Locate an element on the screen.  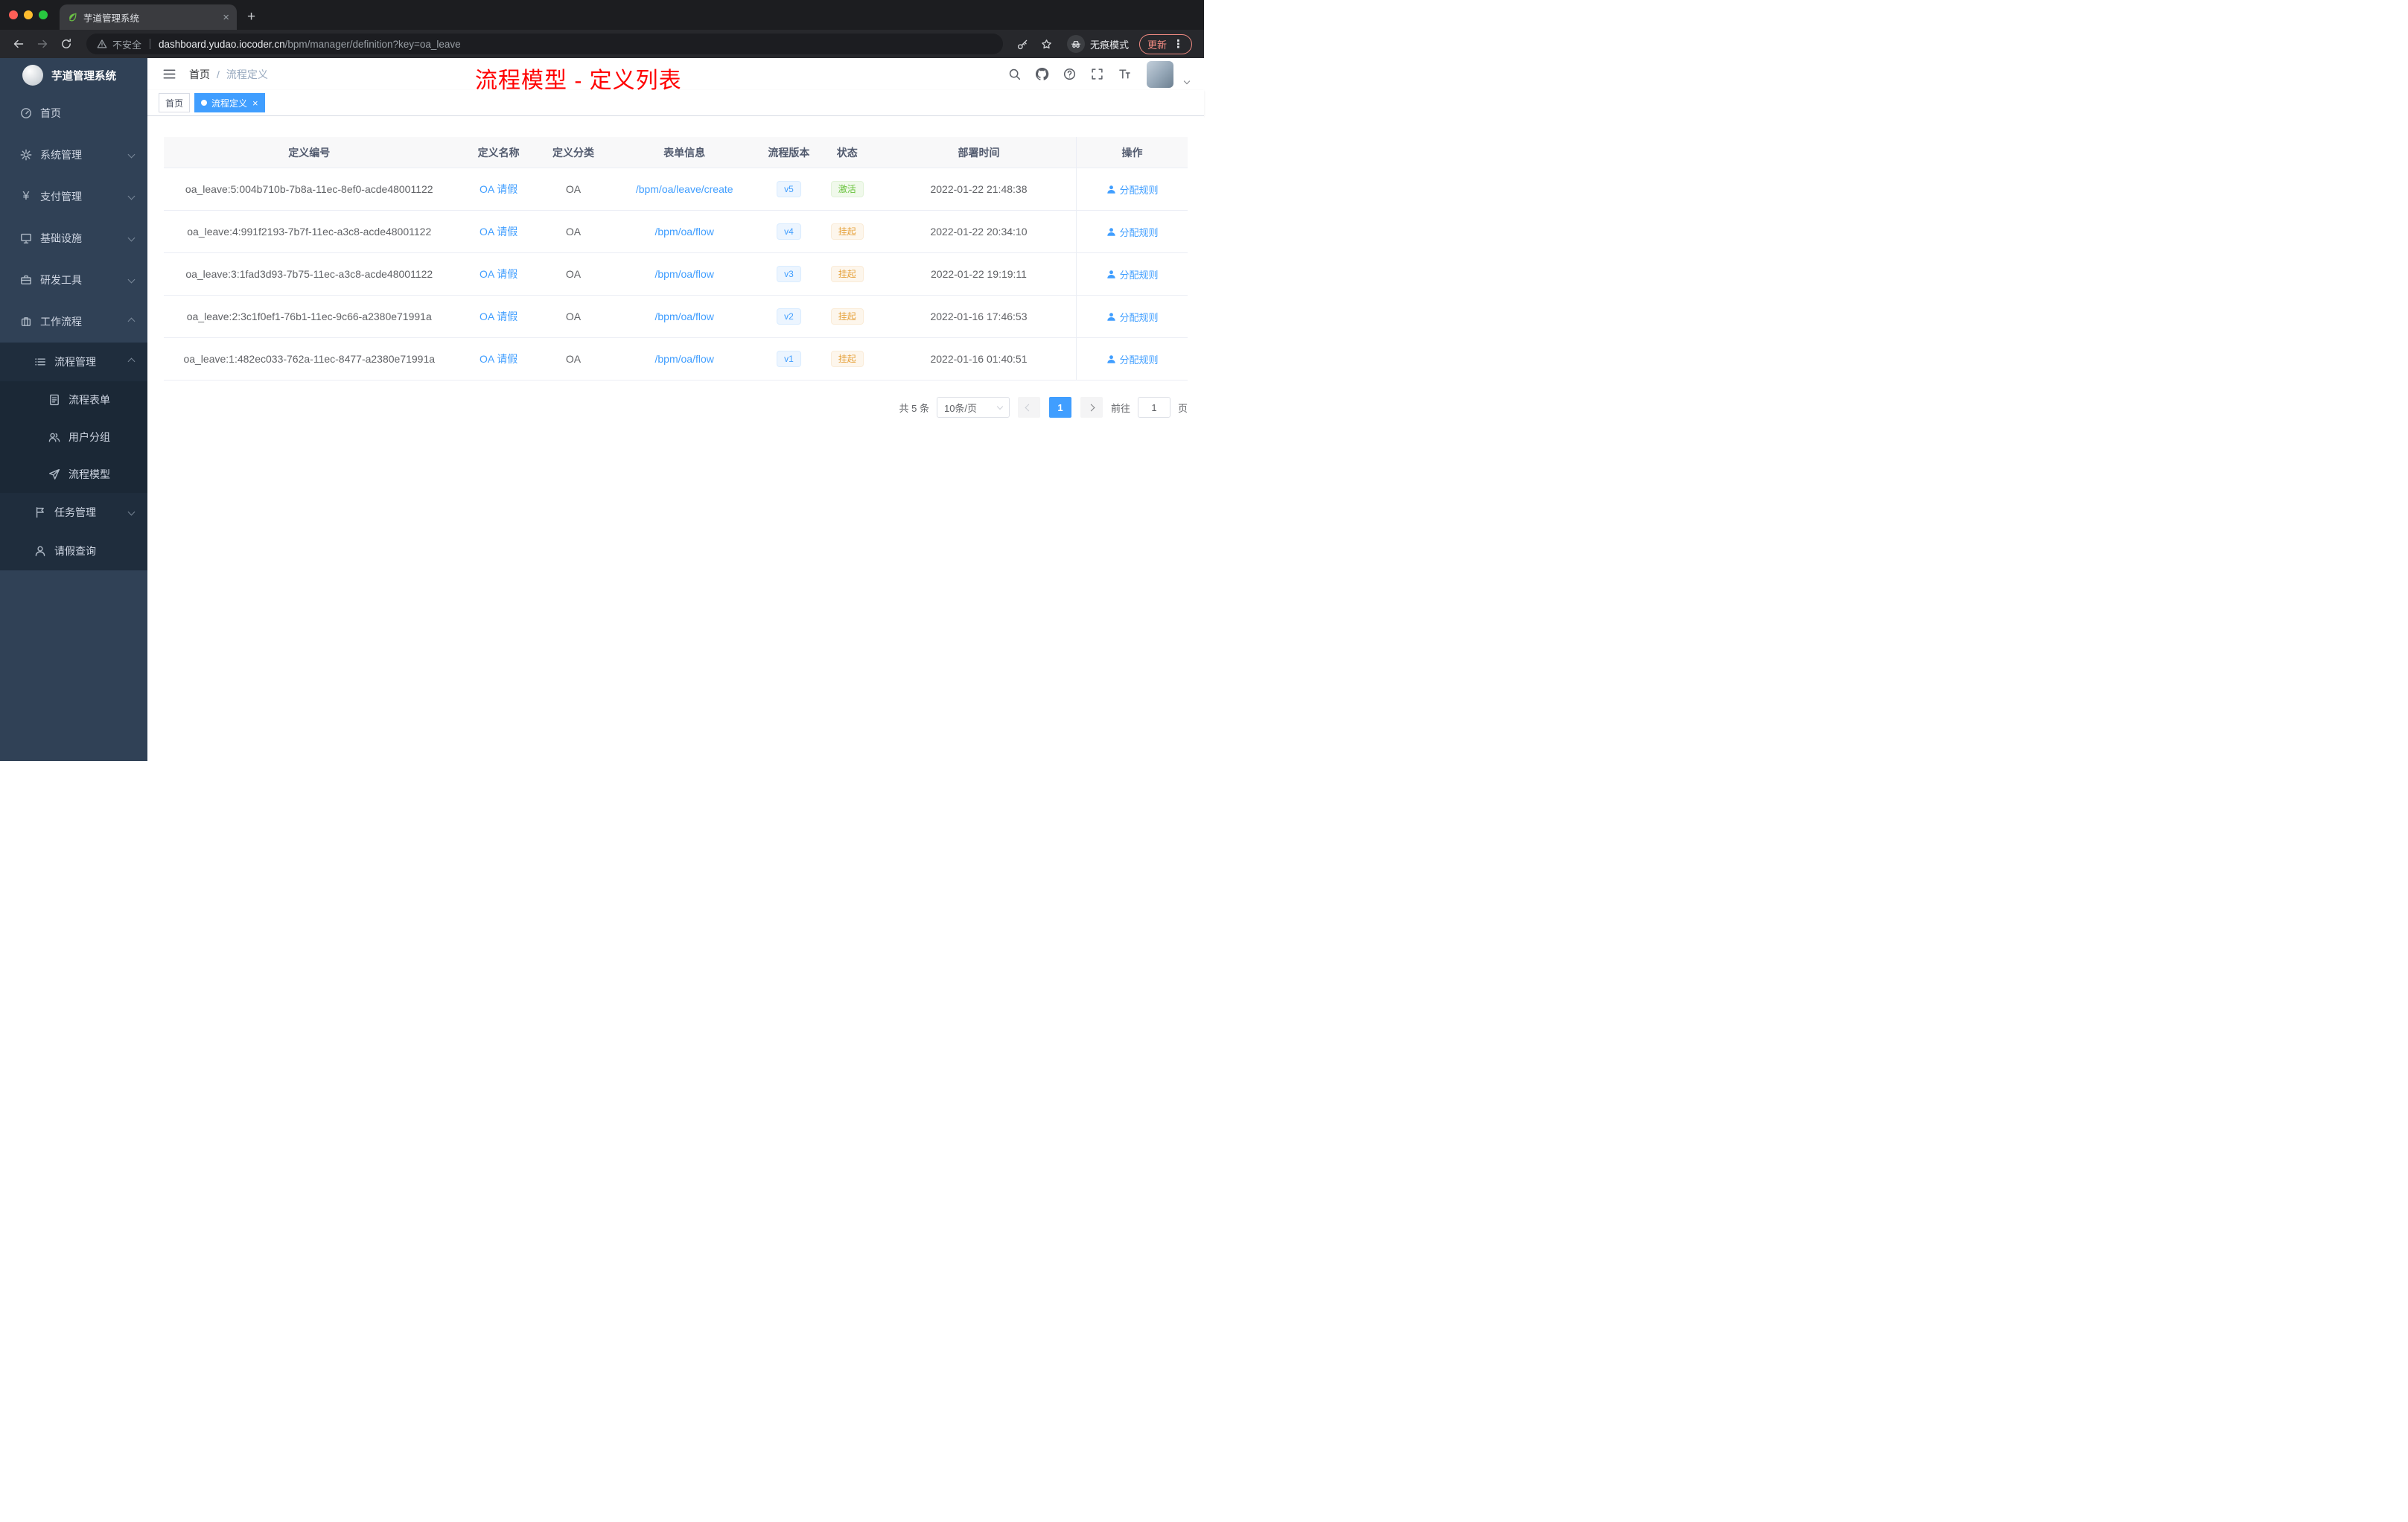
sidebar-logo: 芋道管理系统 is located at coordinates (73, 75).